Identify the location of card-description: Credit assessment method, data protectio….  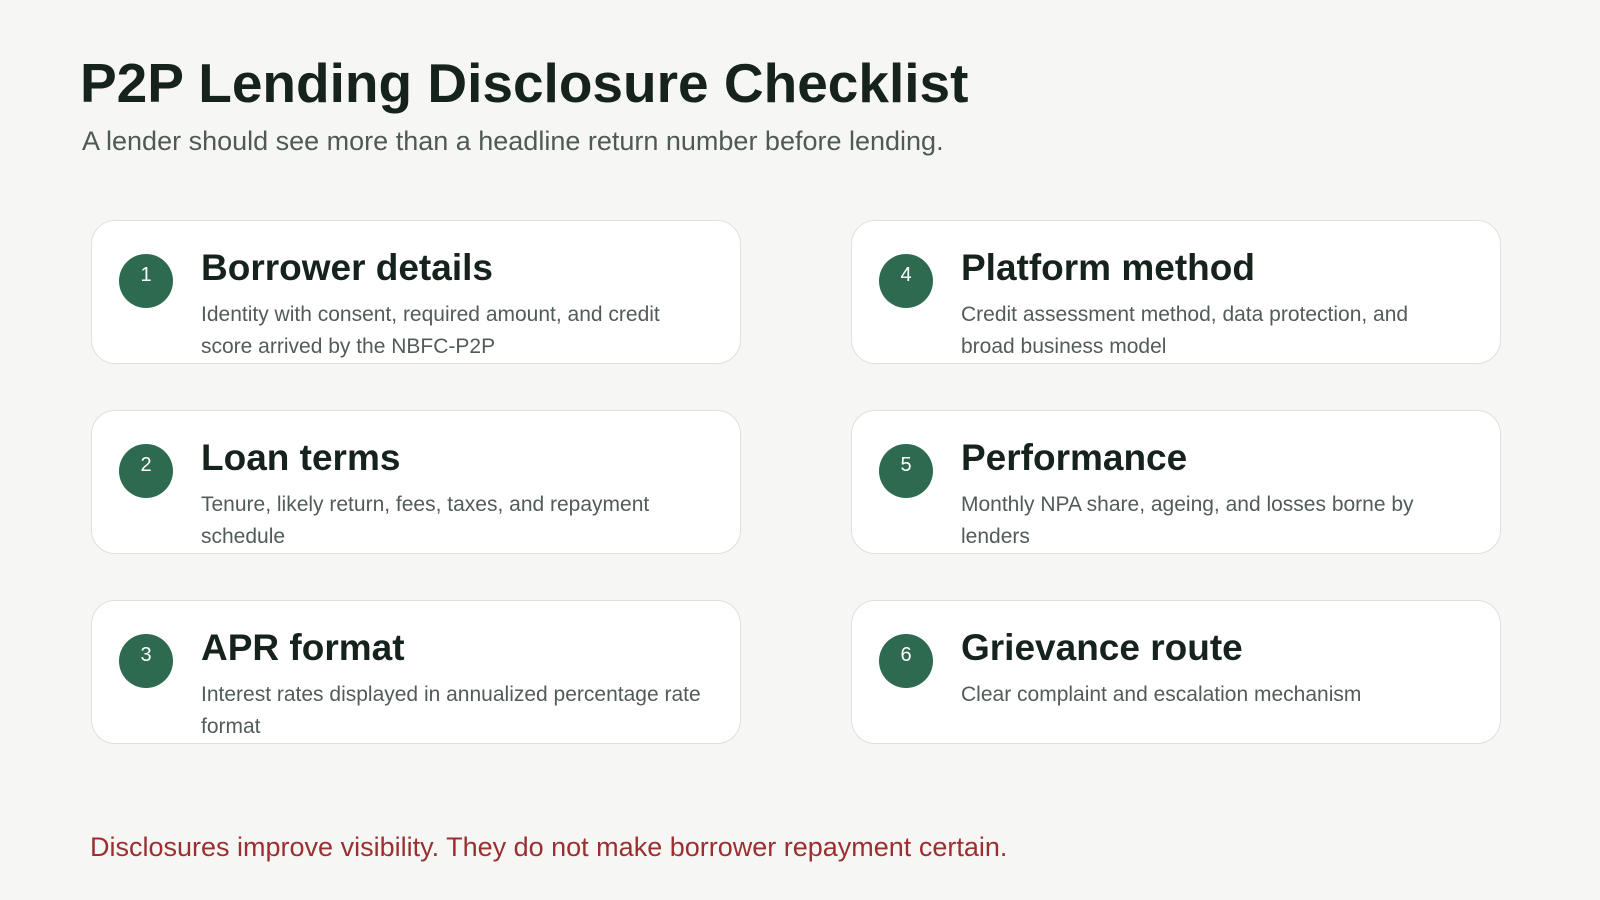
(1185, 330).